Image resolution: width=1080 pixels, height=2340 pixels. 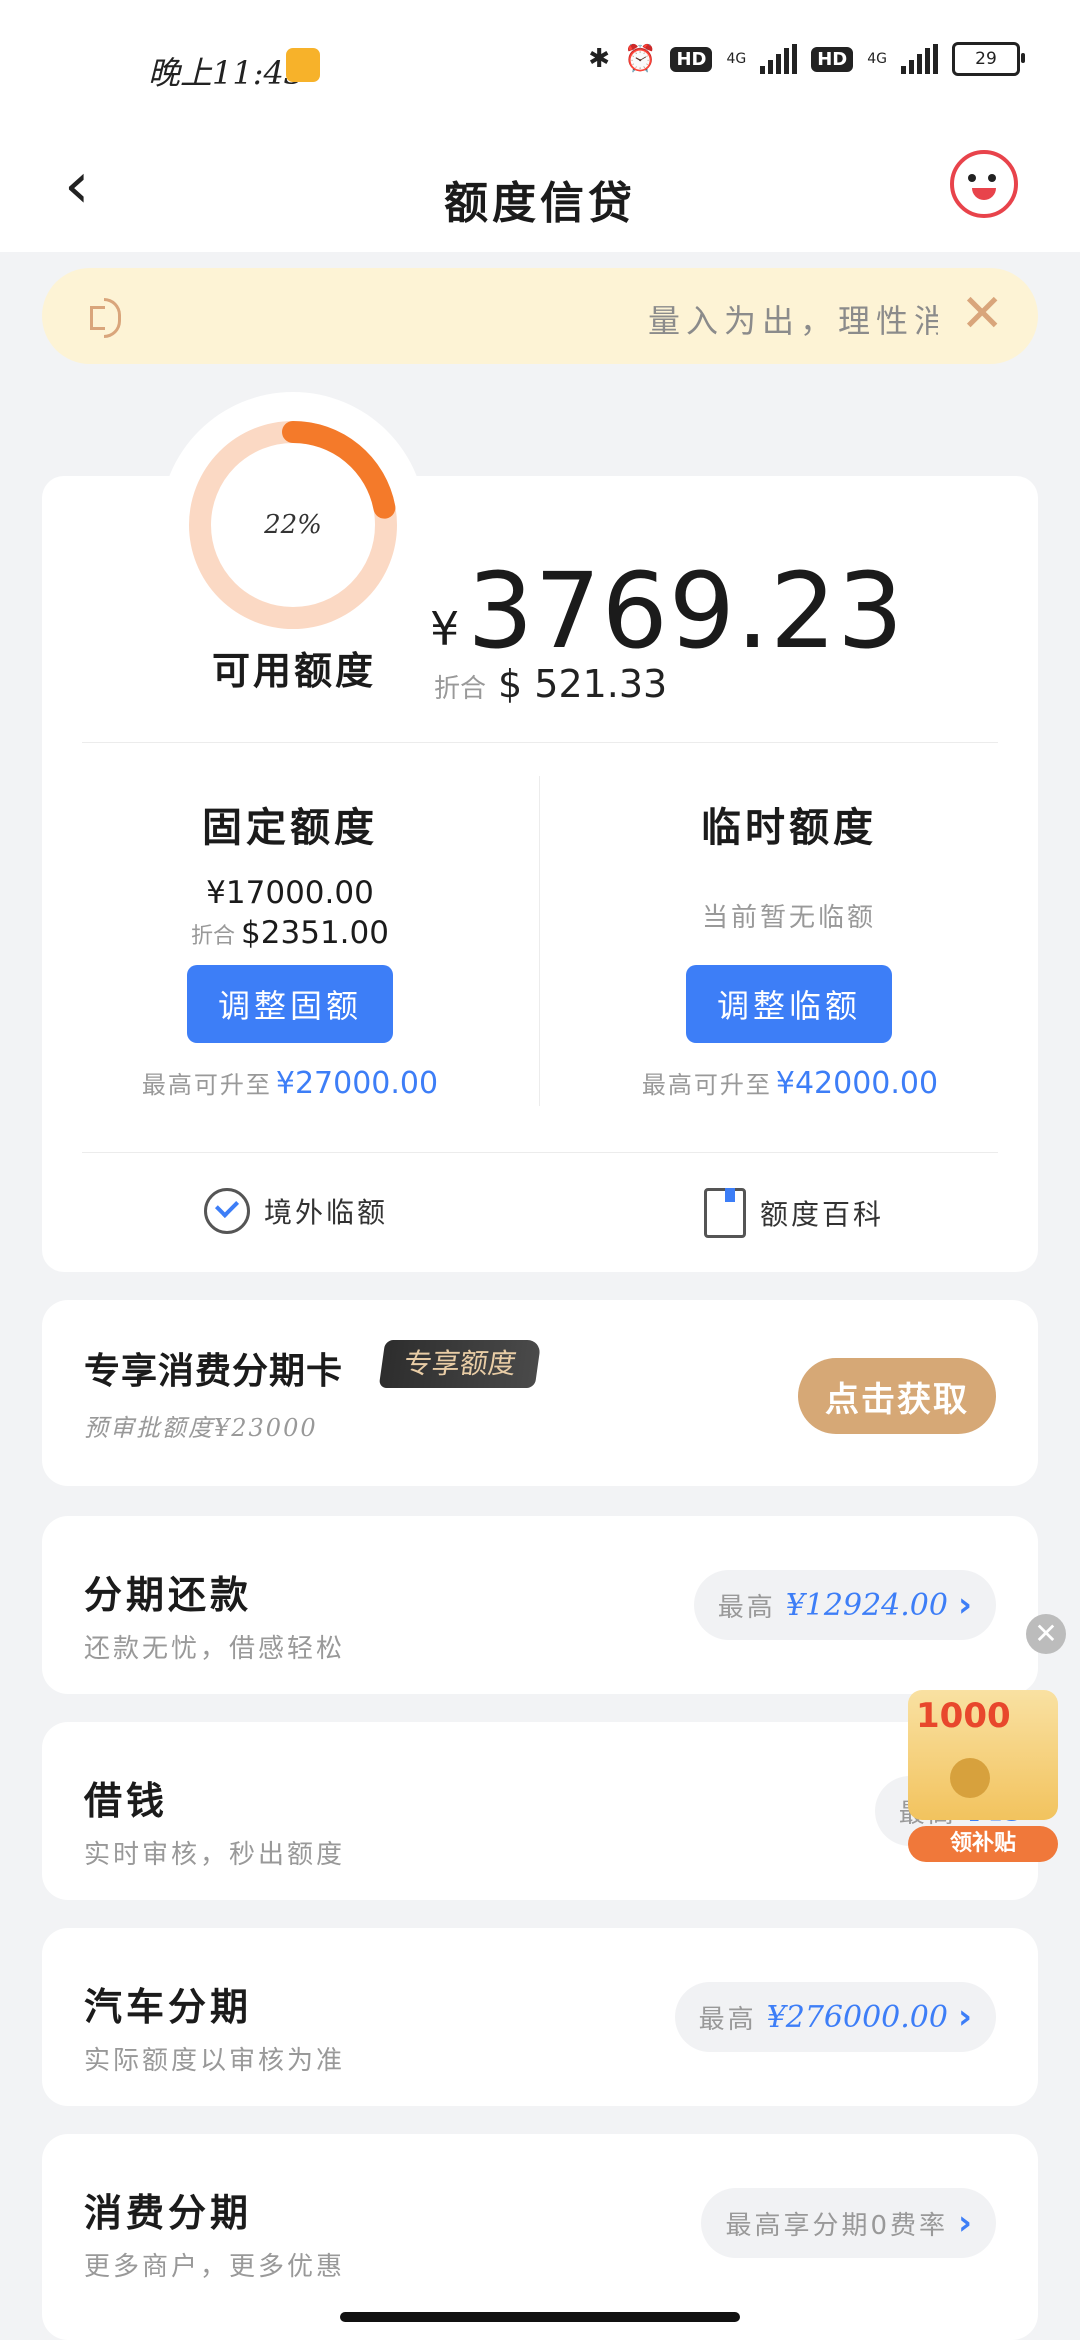 I want to click on product-max-pill: 最高 ¥276000.00 ›, so click(x=835, y=2017).